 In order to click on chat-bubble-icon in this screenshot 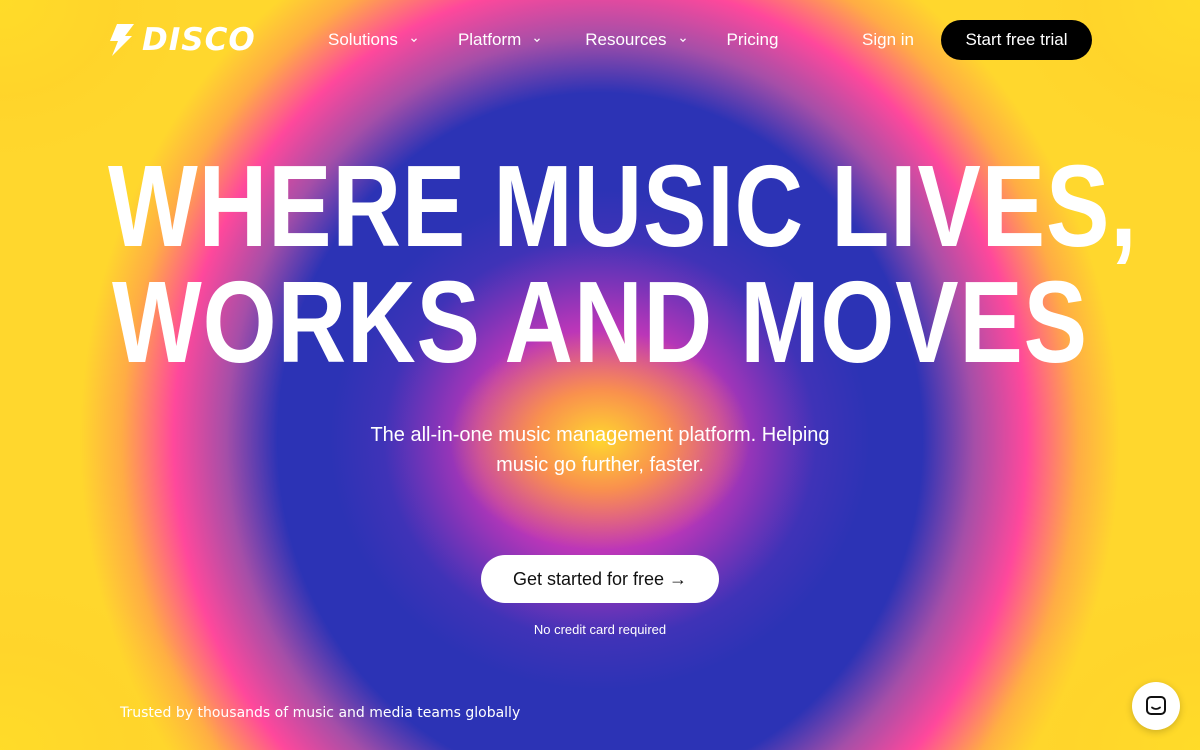, I will do `click(1156, 705)`.